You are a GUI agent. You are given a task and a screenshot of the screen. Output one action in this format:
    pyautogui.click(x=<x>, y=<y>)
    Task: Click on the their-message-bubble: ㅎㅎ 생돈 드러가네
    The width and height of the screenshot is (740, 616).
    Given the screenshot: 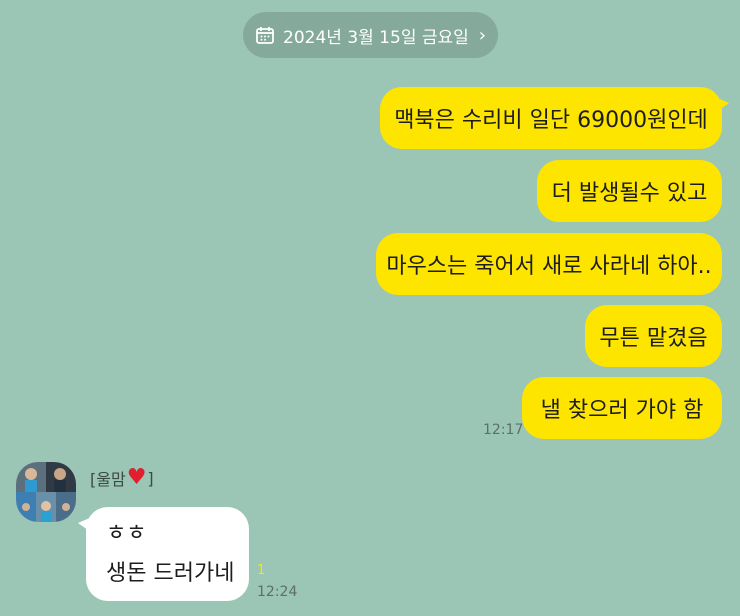 What is the action you would take?
    pyautogui.click(x=163, y=554)
    